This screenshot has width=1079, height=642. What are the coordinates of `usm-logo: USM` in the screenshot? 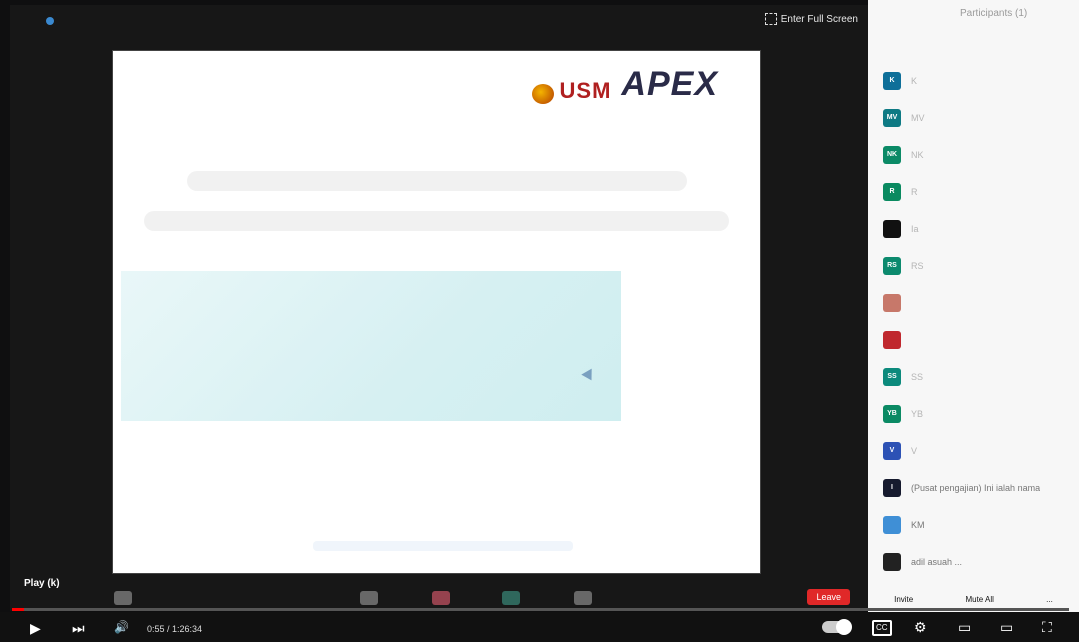 It's located at (571, 91).